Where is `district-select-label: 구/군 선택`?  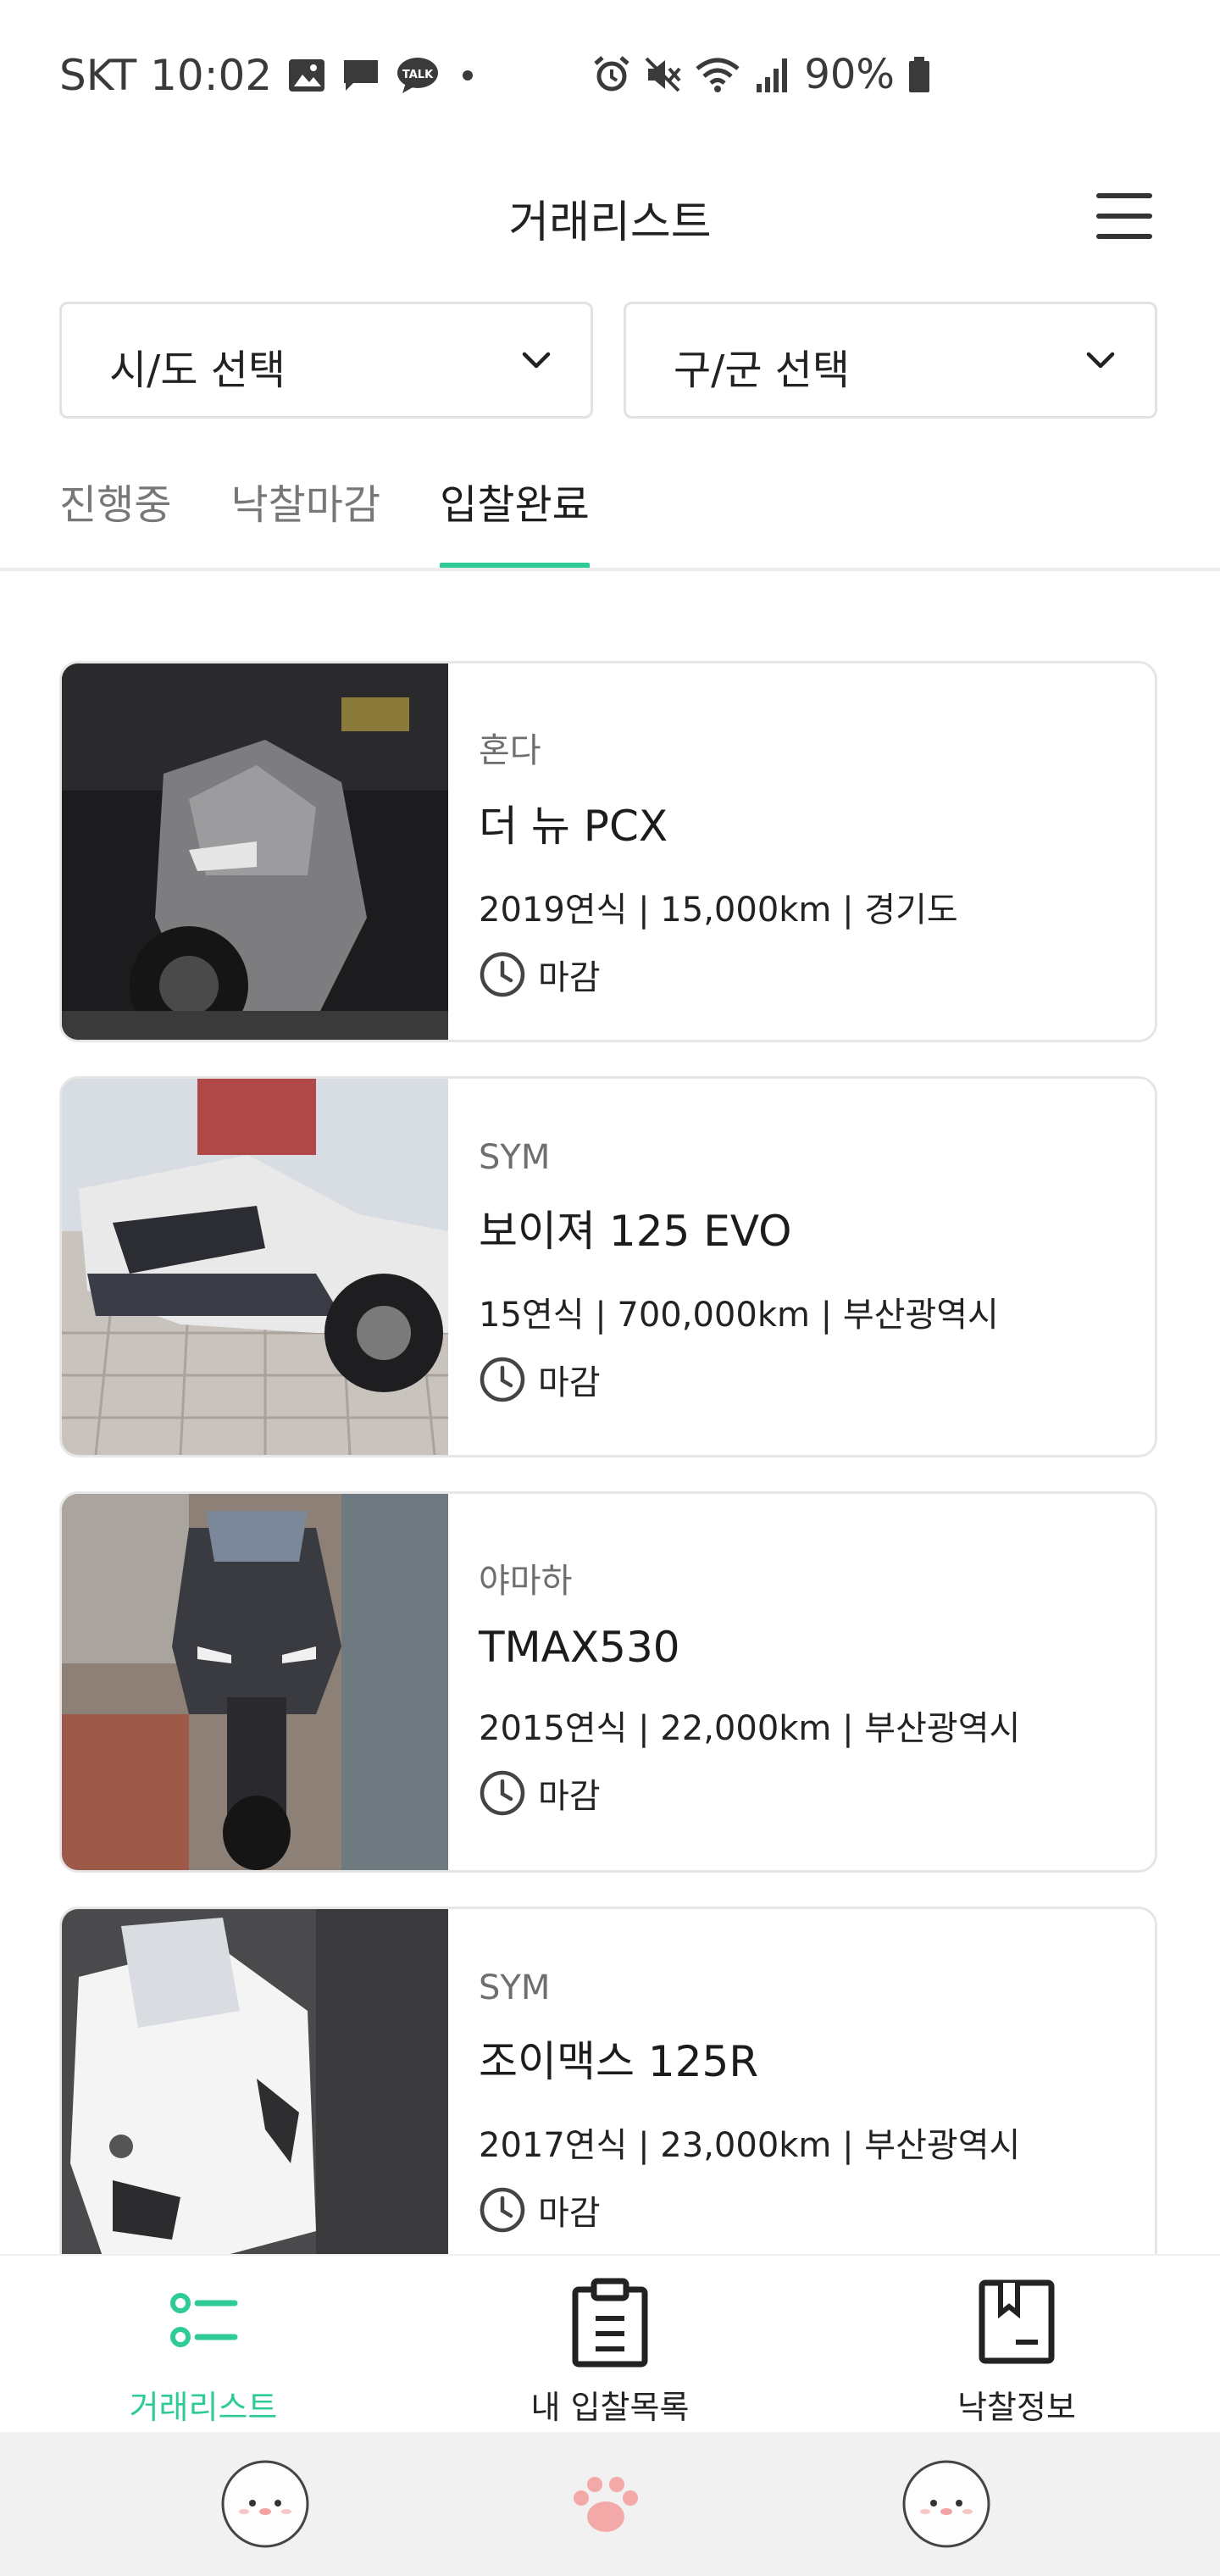 district-select-label: 구/군 선택 is located at coordinates (762, 370).